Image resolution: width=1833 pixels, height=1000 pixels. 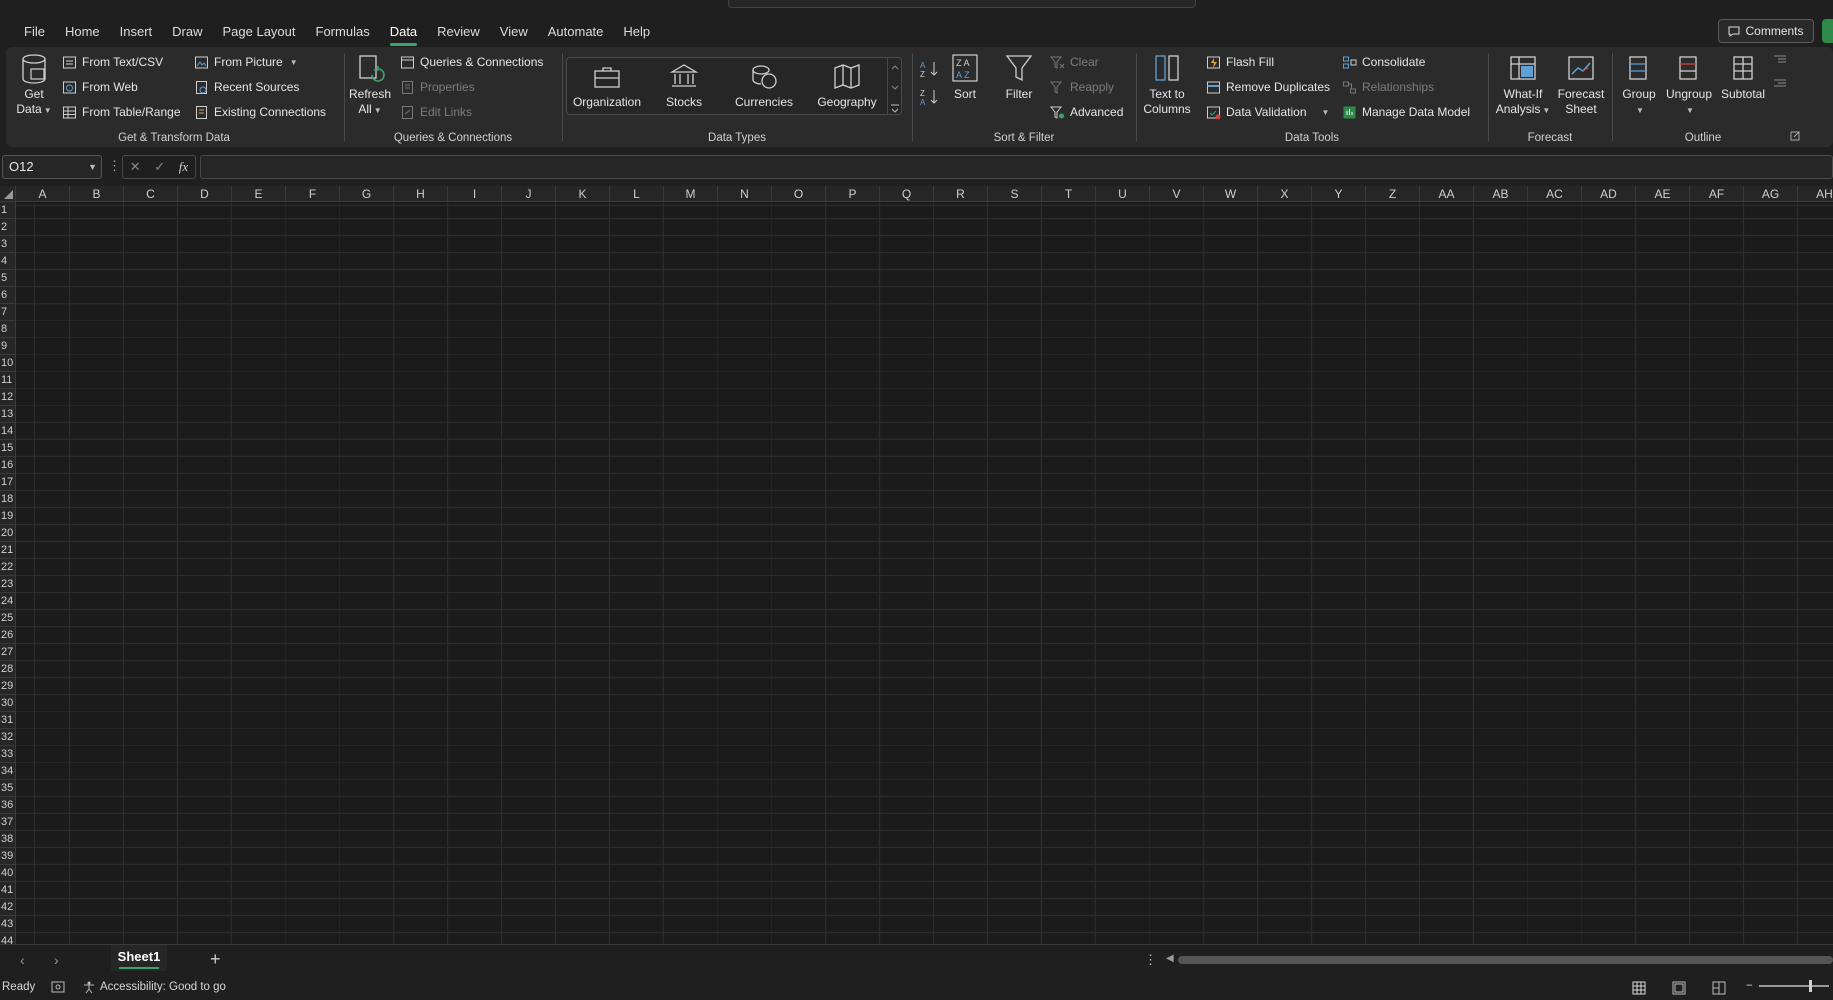 I want to click on get-data-button: Get Data ▼, so click(x=34, y=85).